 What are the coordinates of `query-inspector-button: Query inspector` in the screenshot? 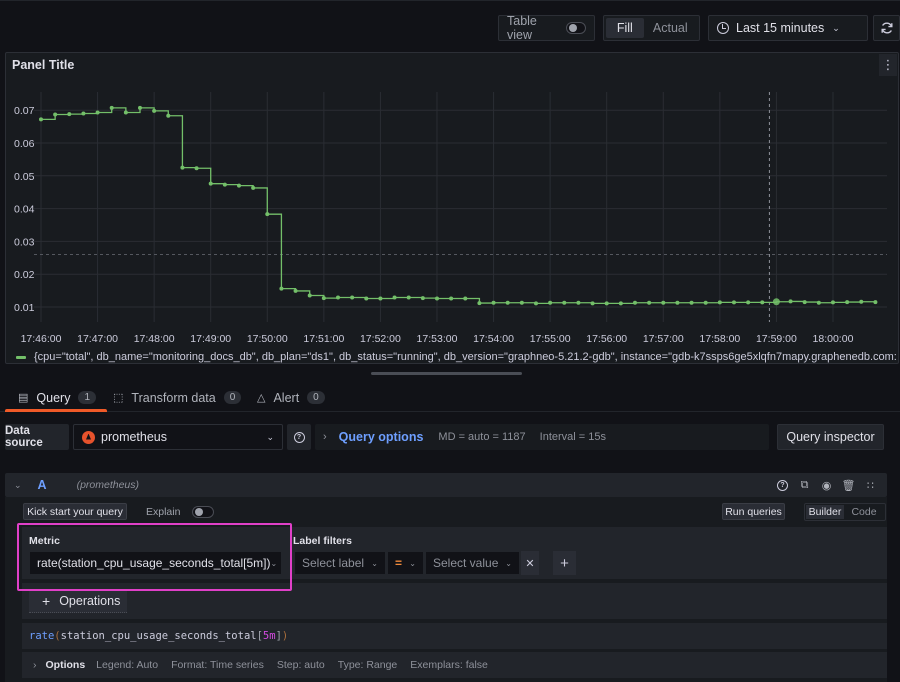 It's located at (830, 437).